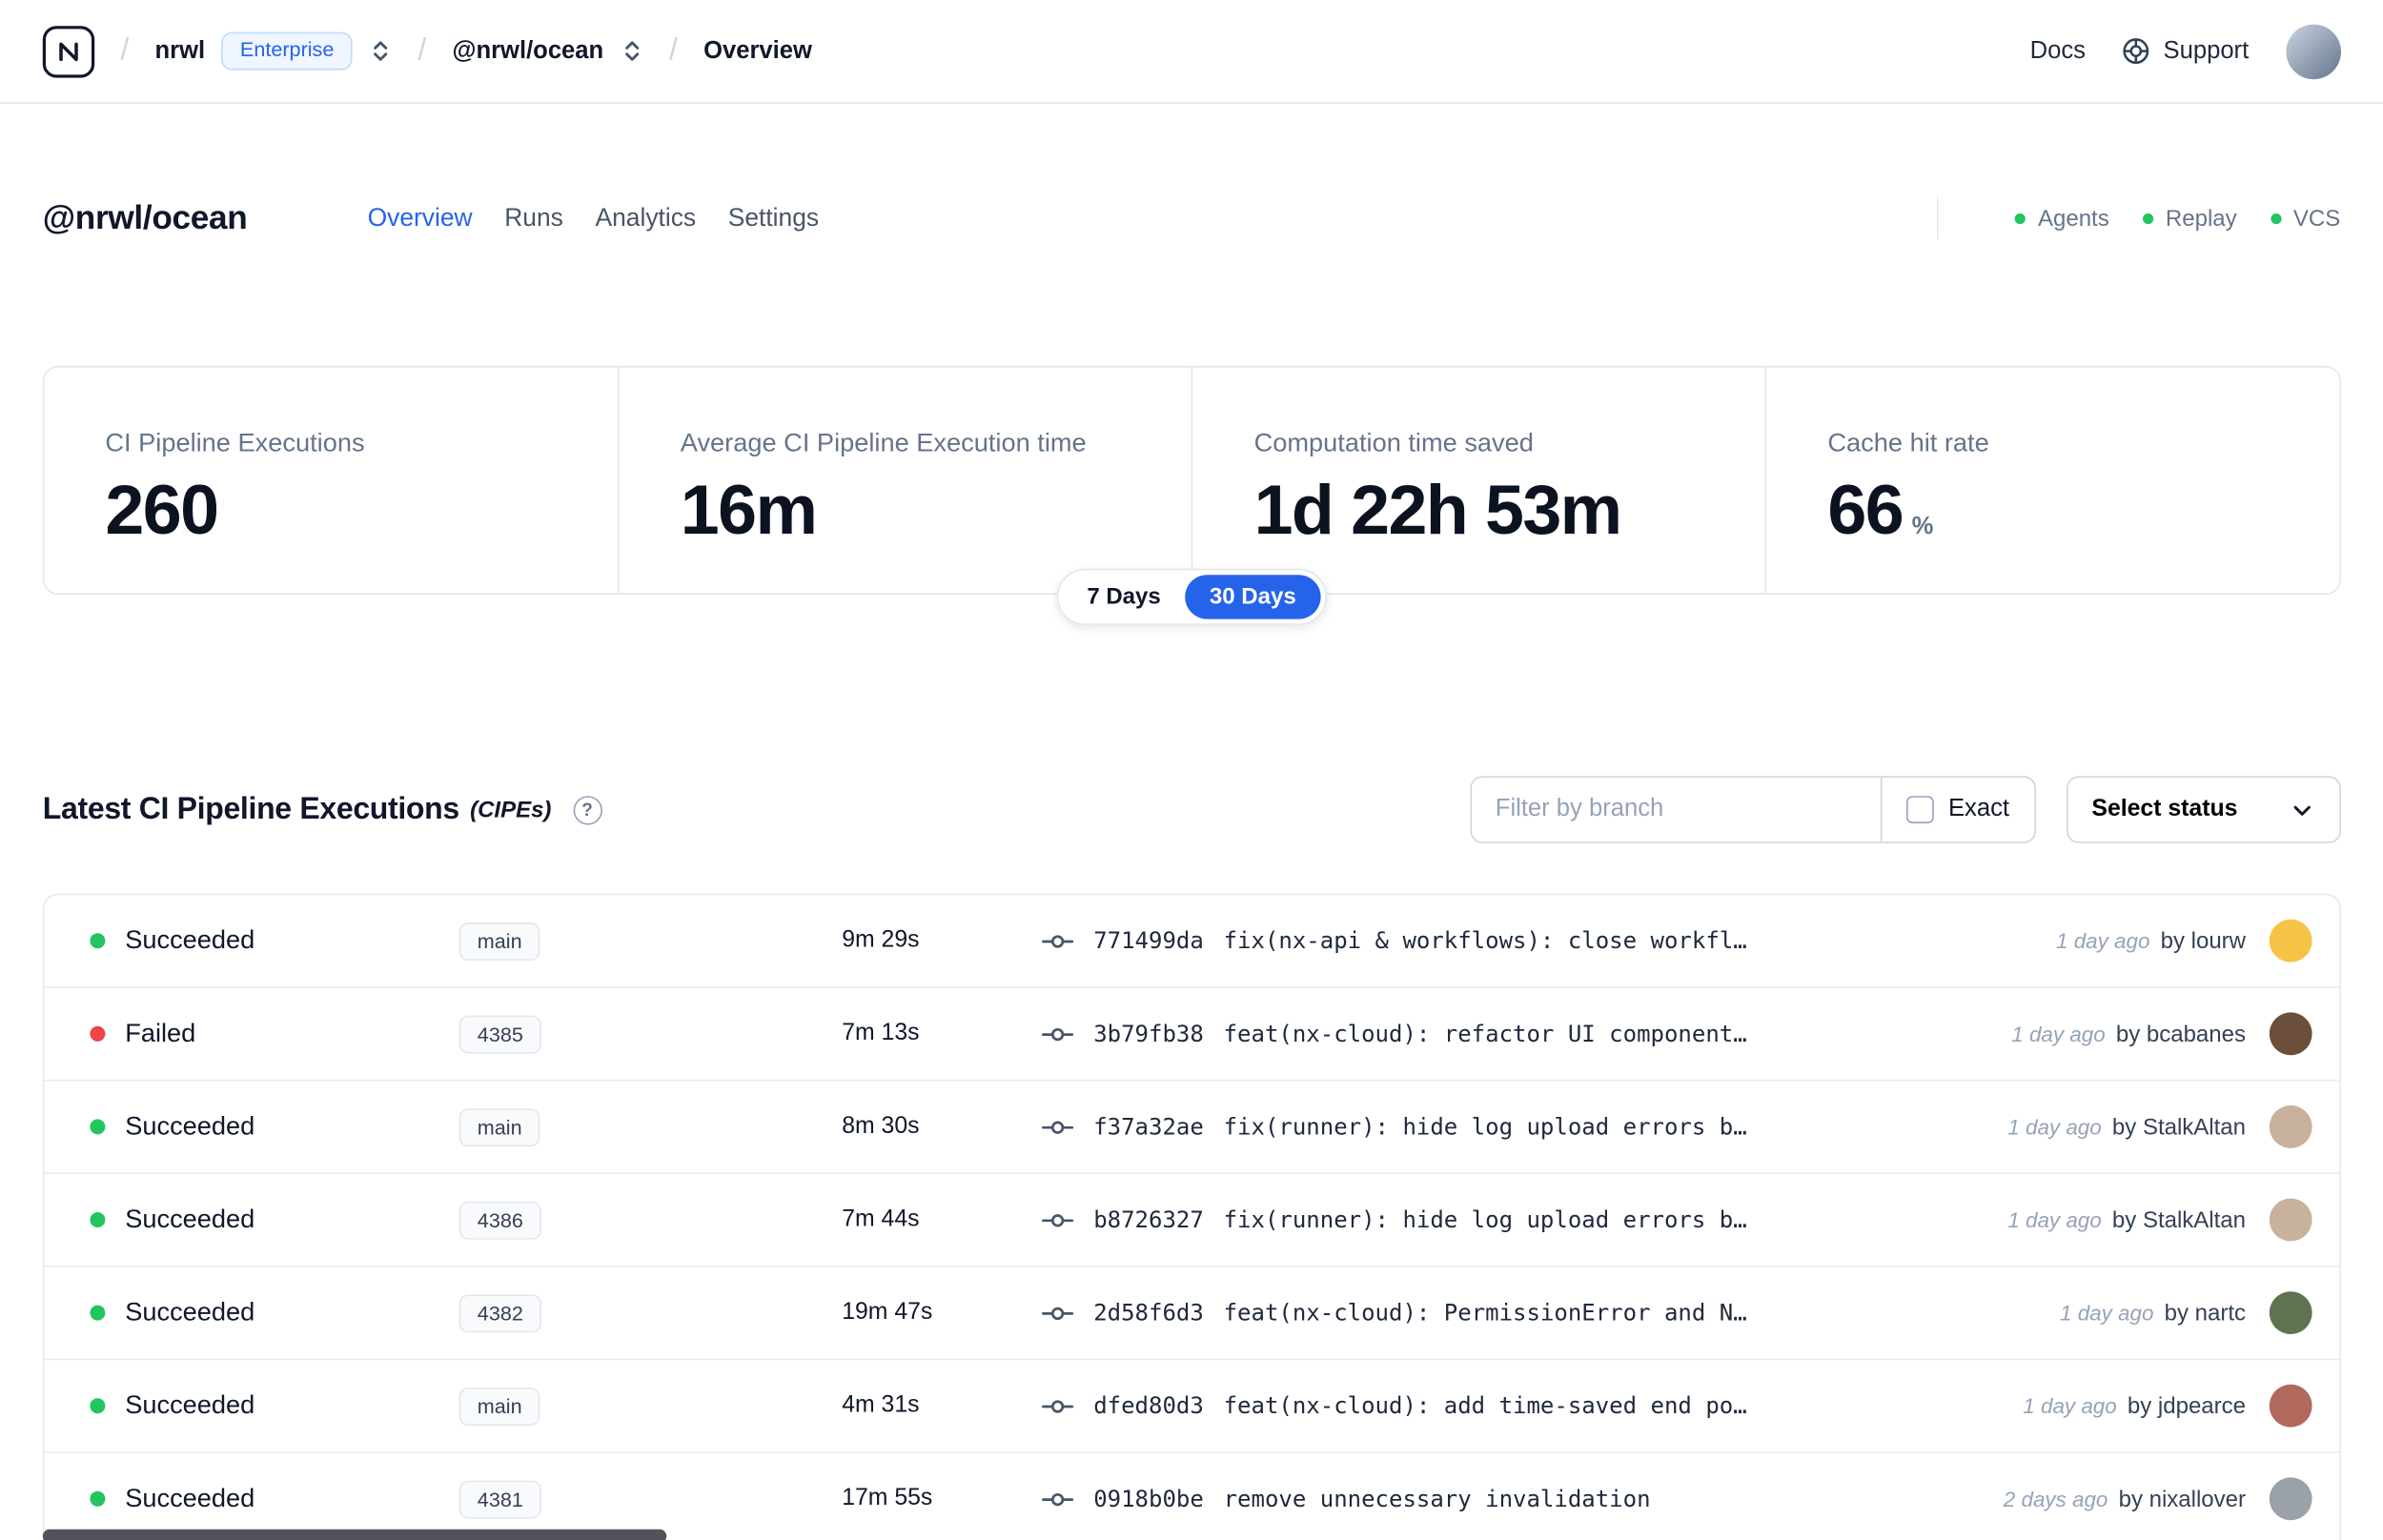 This screenshot has width=2383, height=1540. What do you see at coordinates (355, 1534) in the screenshot?
I see `horizontal-scrollbar-thumb` at bounding box center [355, 1534].